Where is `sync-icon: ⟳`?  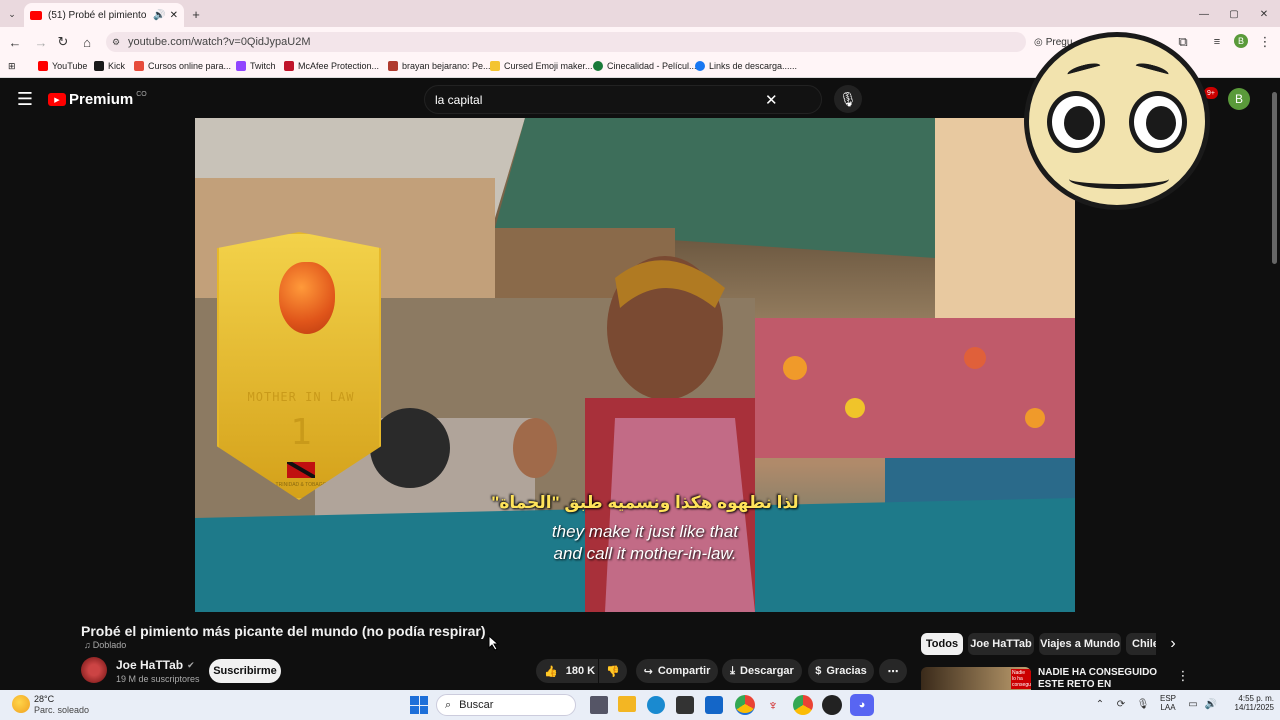 sync-icon: ⟳ is located at coordinates (1121, 704).